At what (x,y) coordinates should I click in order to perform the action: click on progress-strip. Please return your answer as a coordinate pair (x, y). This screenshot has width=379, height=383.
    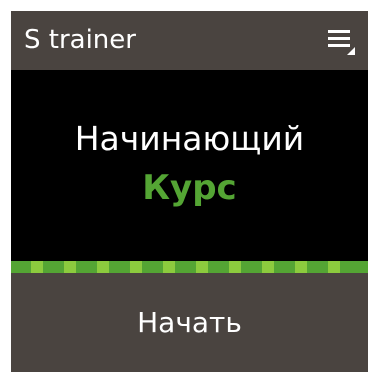
    Looking at the image, I should click on (189, 267).